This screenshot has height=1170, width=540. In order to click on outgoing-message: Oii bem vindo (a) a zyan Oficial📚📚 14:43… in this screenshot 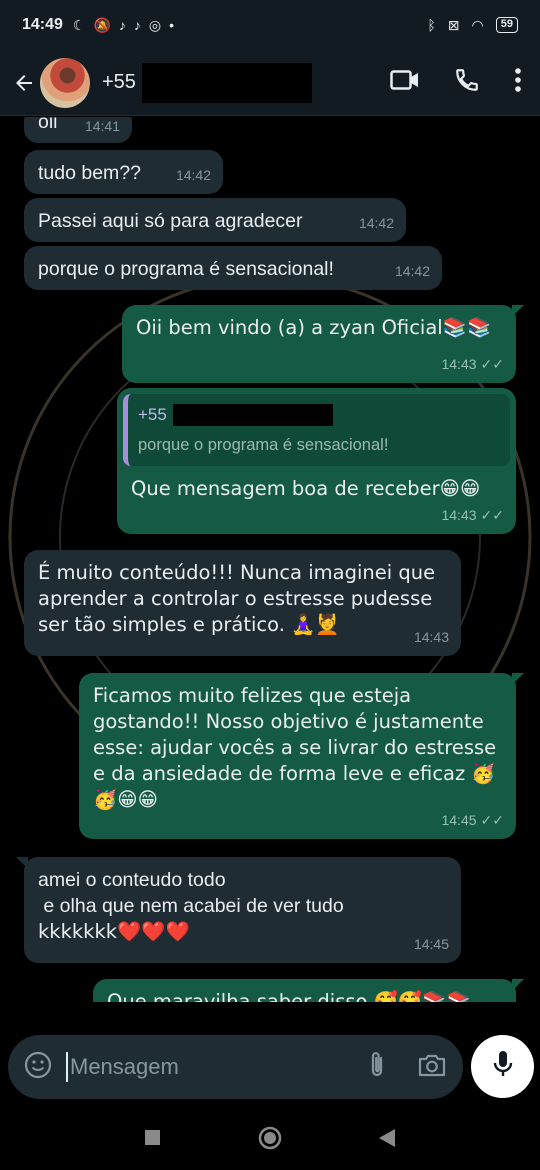, I will do `click(323, 344)`.